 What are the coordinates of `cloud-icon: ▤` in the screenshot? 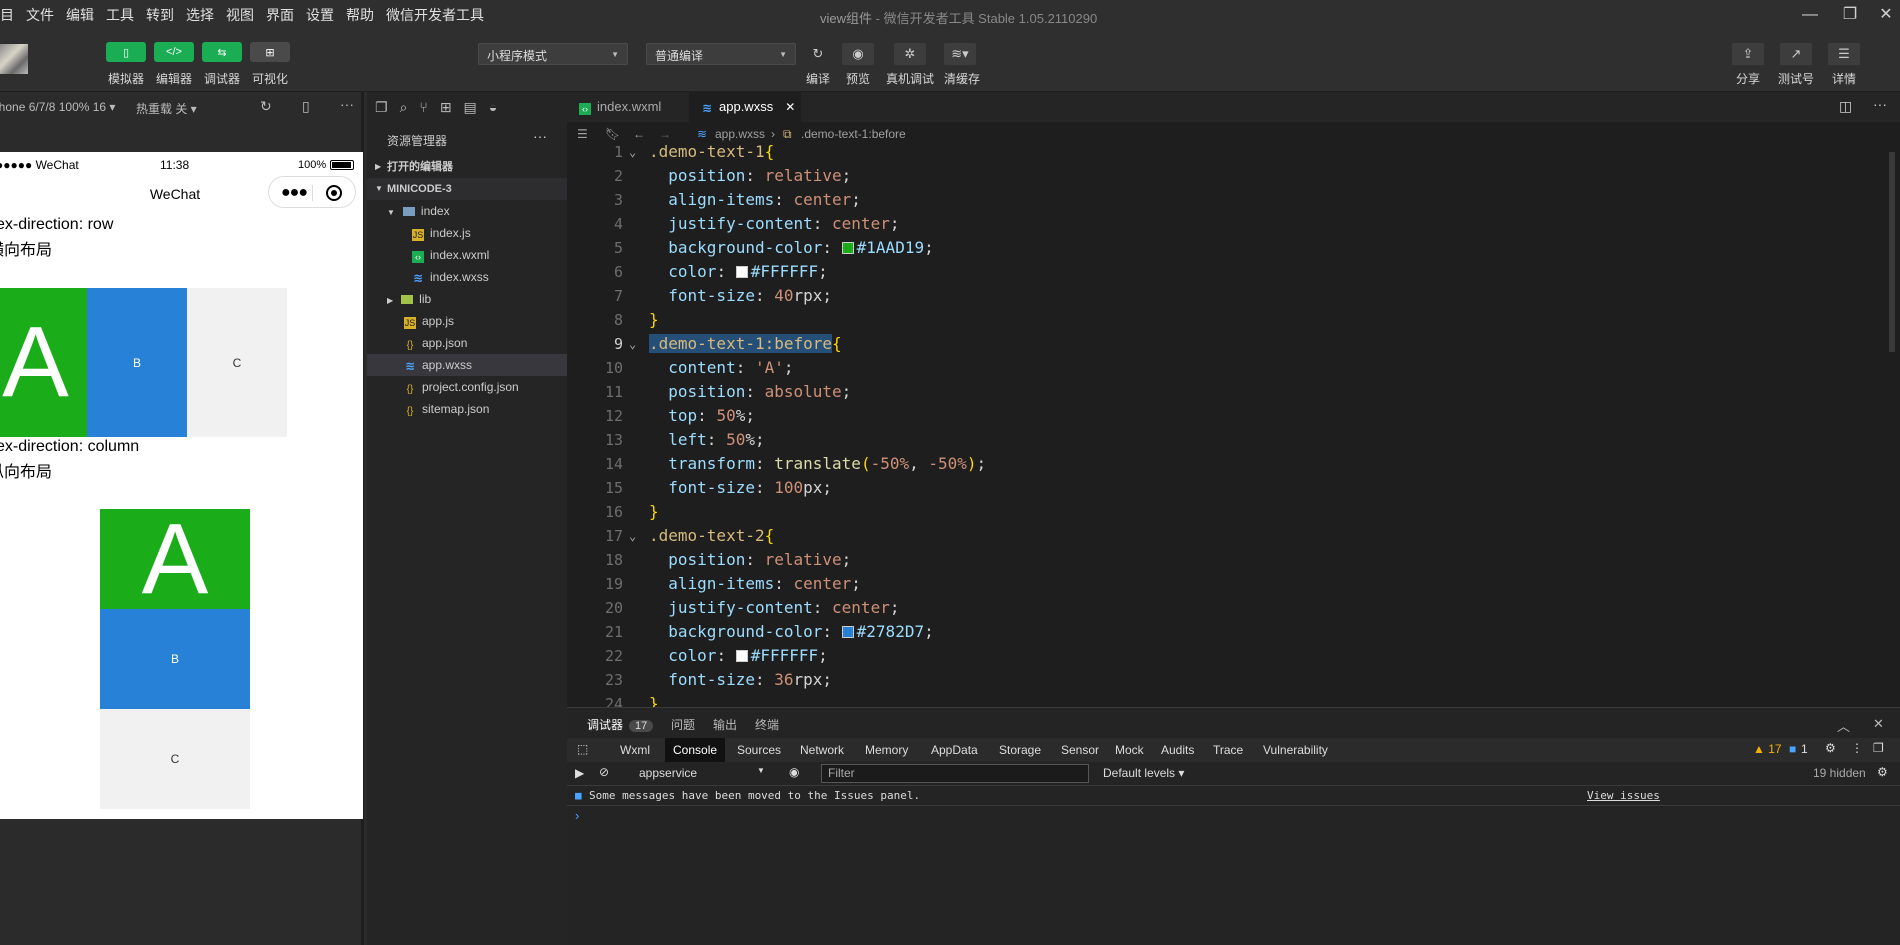 It's located at (470, 107).